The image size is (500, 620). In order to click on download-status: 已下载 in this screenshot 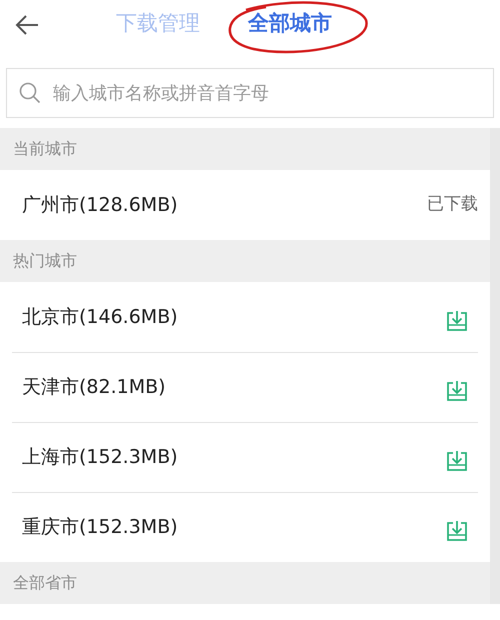, I will do `click(452, 204)`.